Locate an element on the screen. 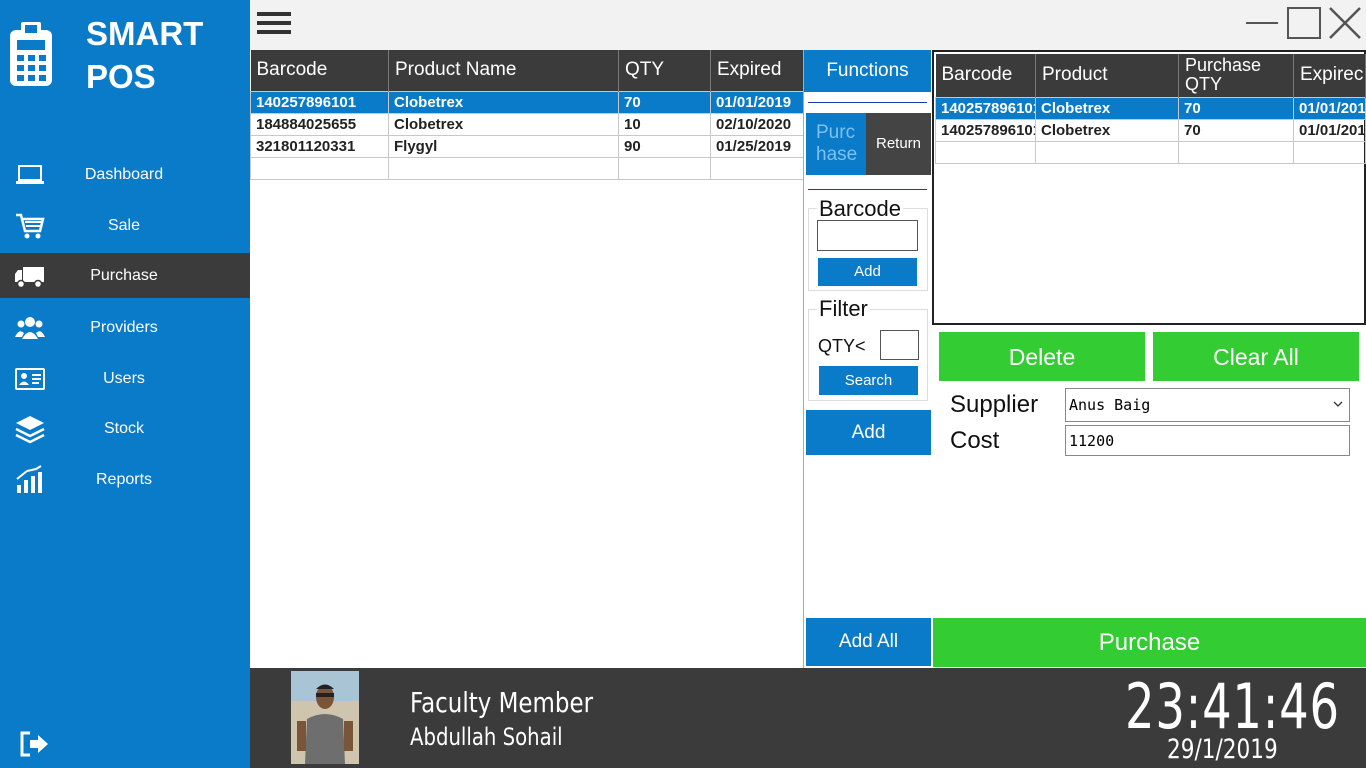  sidebar-item-label: Users is located at coordinates (124, 378).